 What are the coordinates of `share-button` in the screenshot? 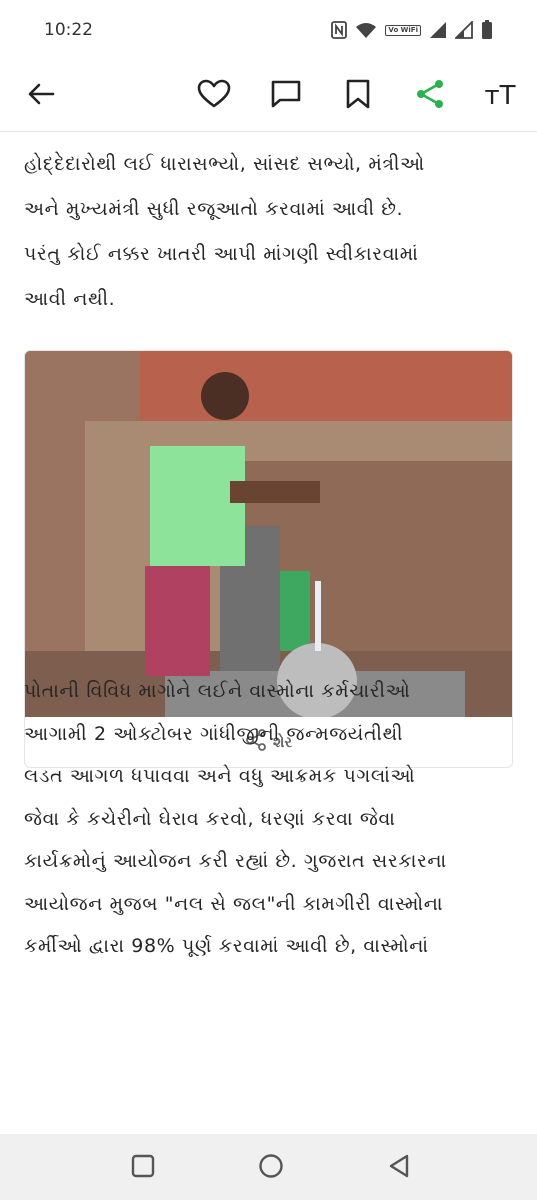 It's located at (430, 96).